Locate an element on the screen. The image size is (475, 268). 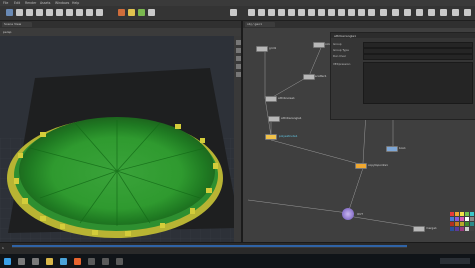
env-light-tool-icon is located at coordinates (151, 12).